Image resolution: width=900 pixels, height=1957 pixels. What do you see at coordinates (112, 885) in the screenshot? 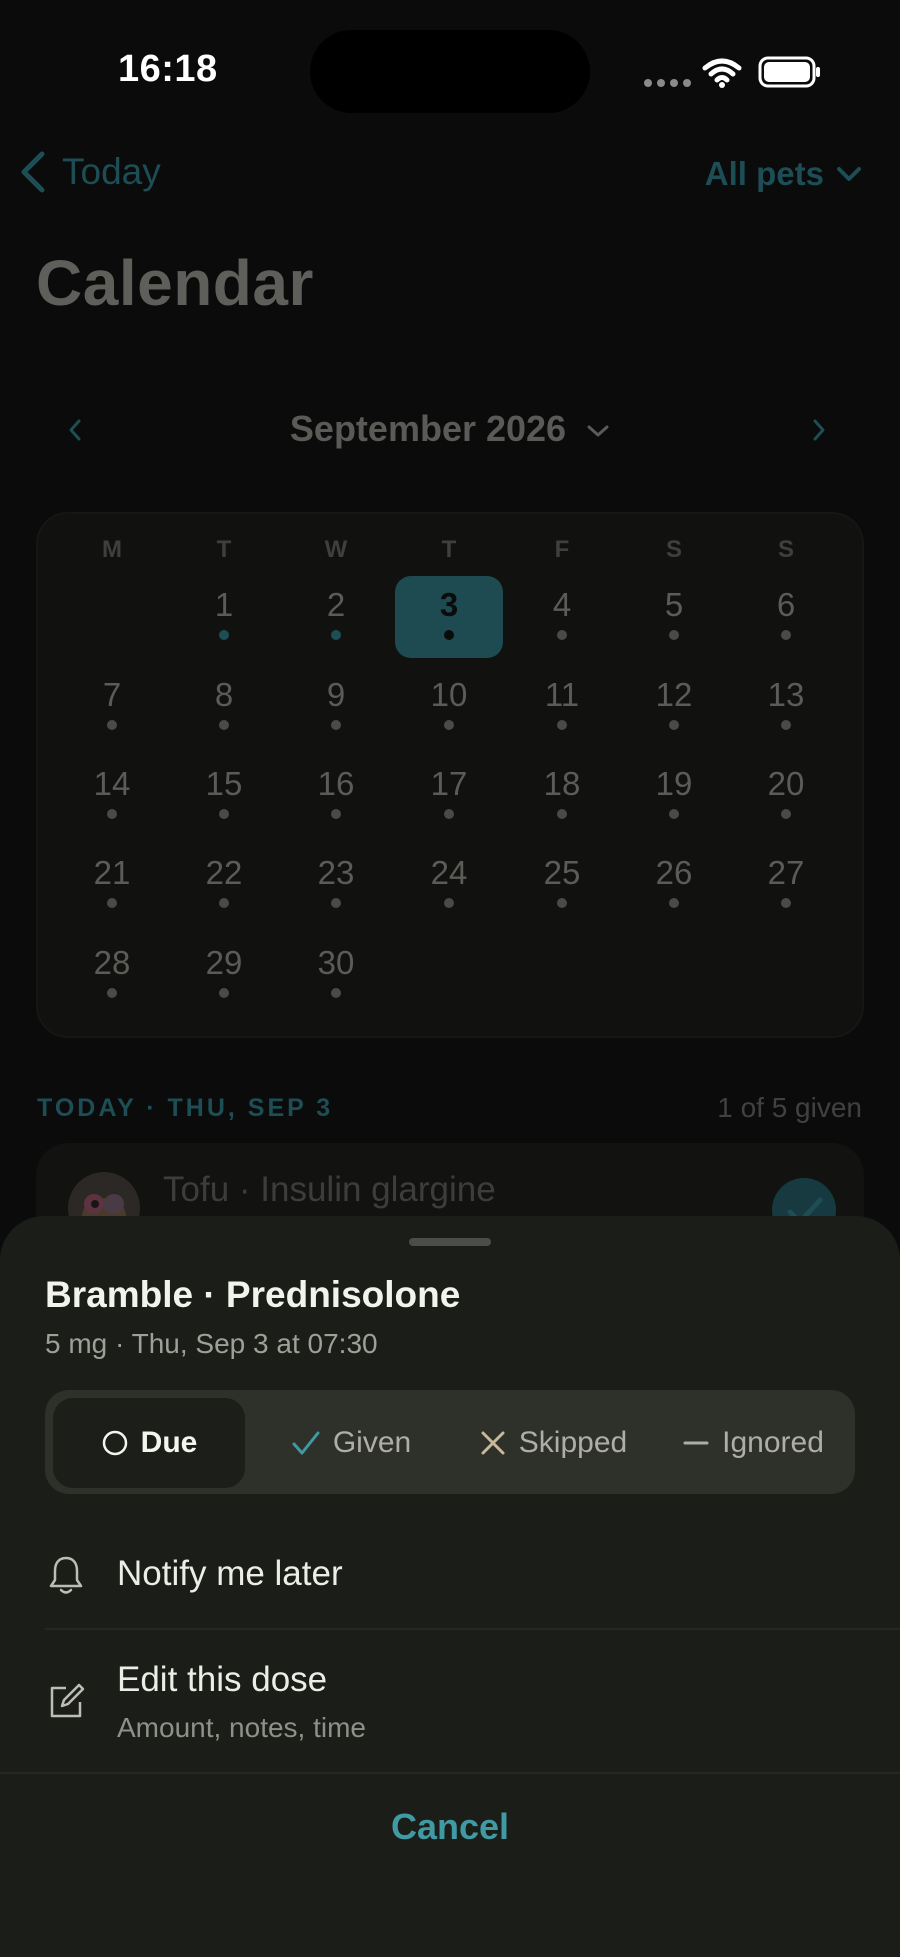
I see `calendar-day: 21` at bounding box center [112, 885].